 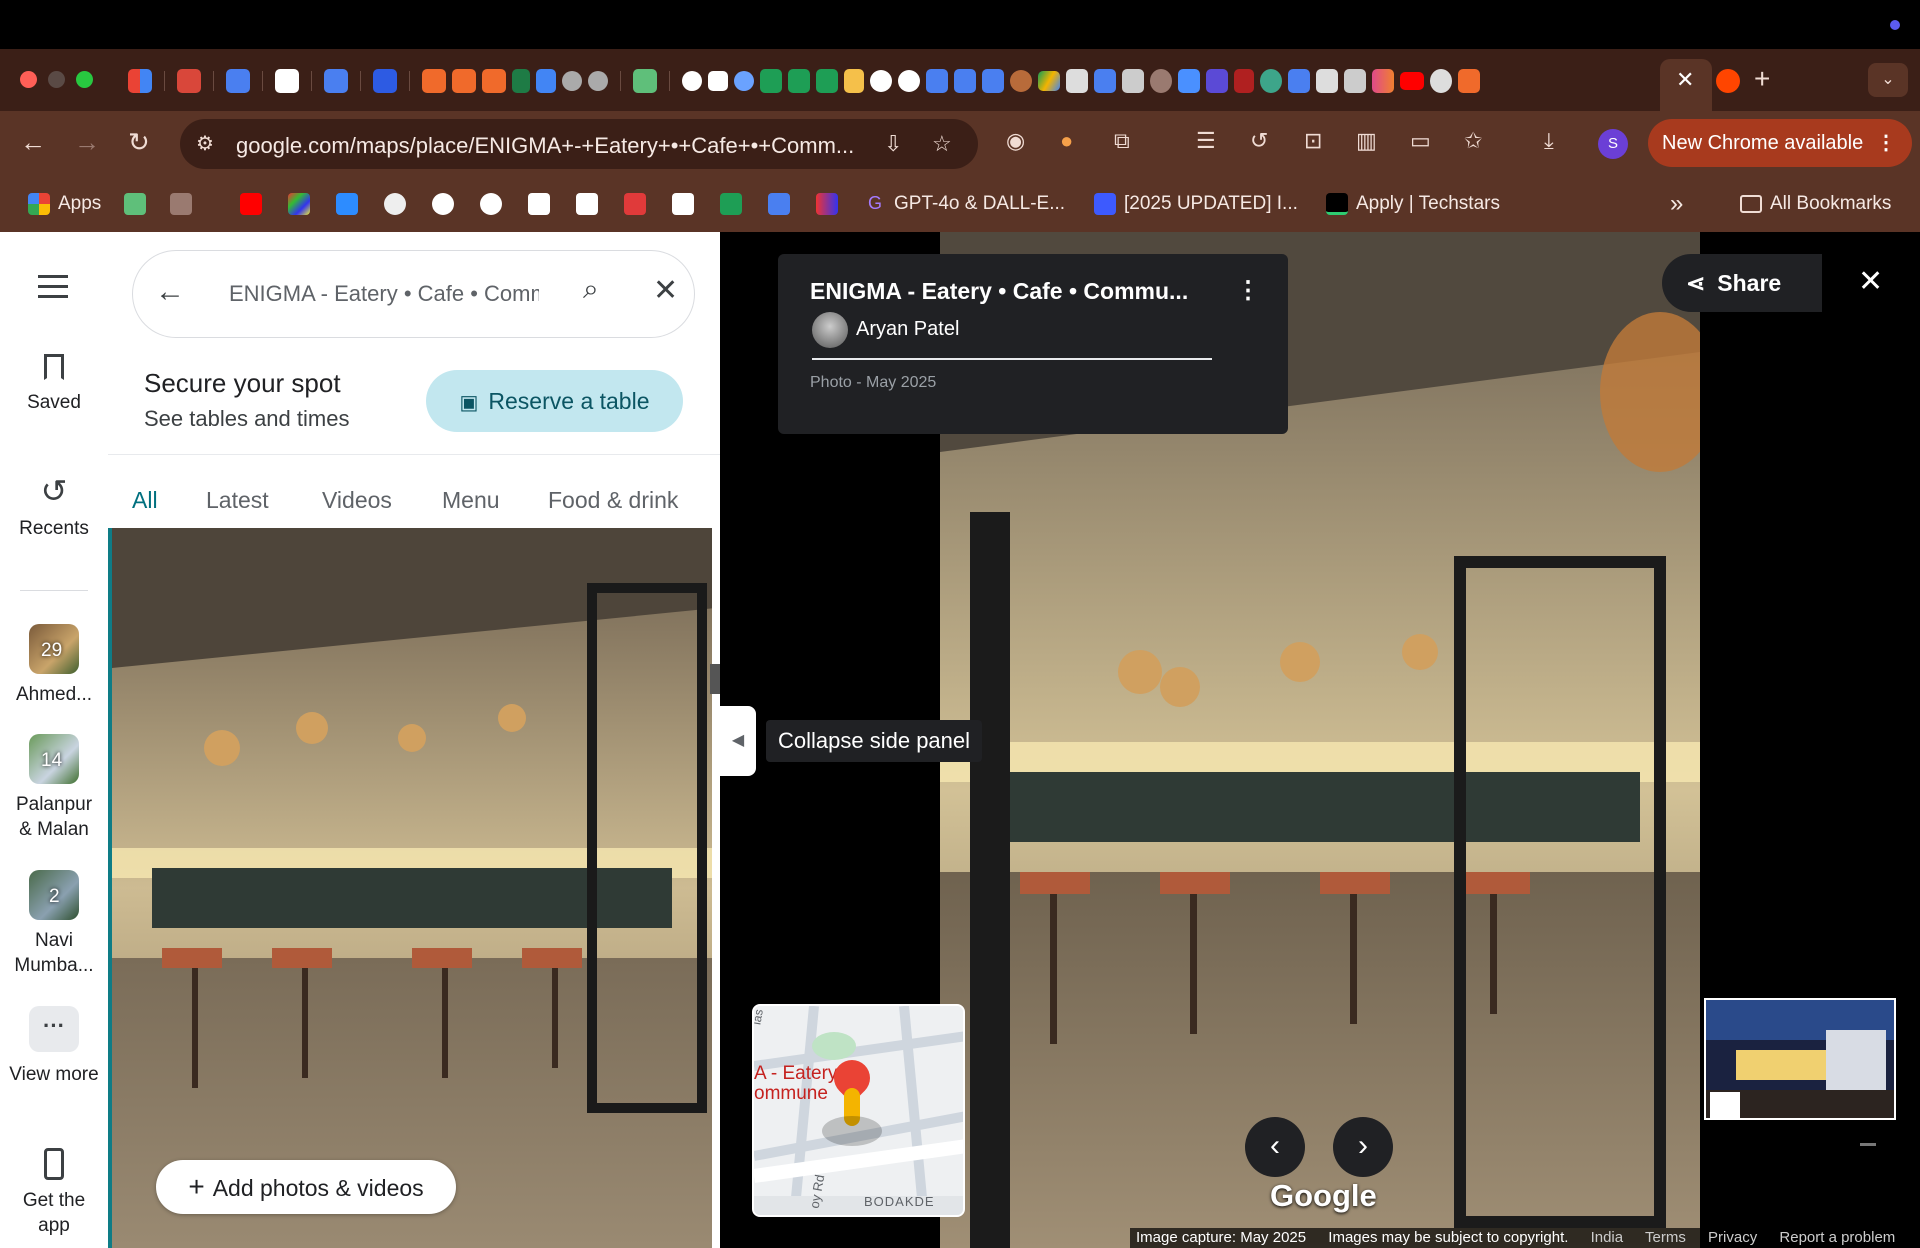 I want to click on clear-search-icon: ✕, so click(x=665, y=290).